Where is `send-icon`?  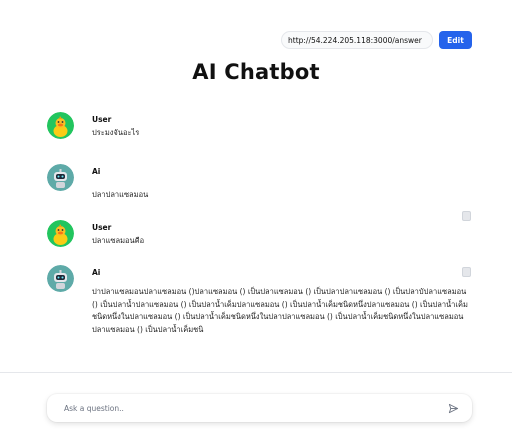
send-icon is located at coordinates (453, 408).